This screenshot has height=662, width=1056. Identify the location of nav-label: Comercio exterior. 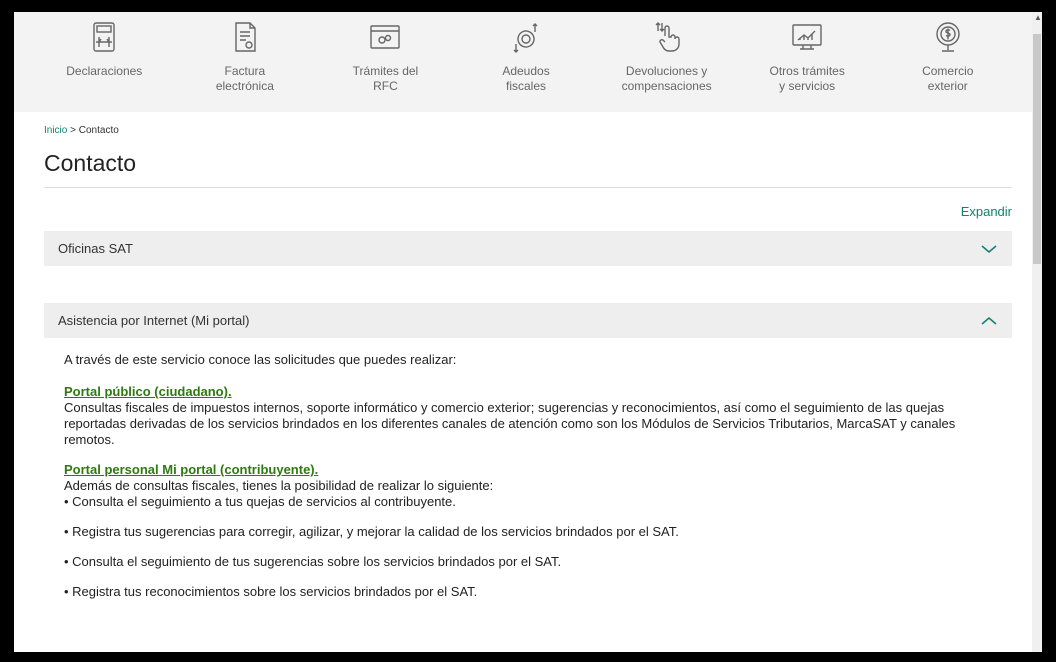
(948, 78).